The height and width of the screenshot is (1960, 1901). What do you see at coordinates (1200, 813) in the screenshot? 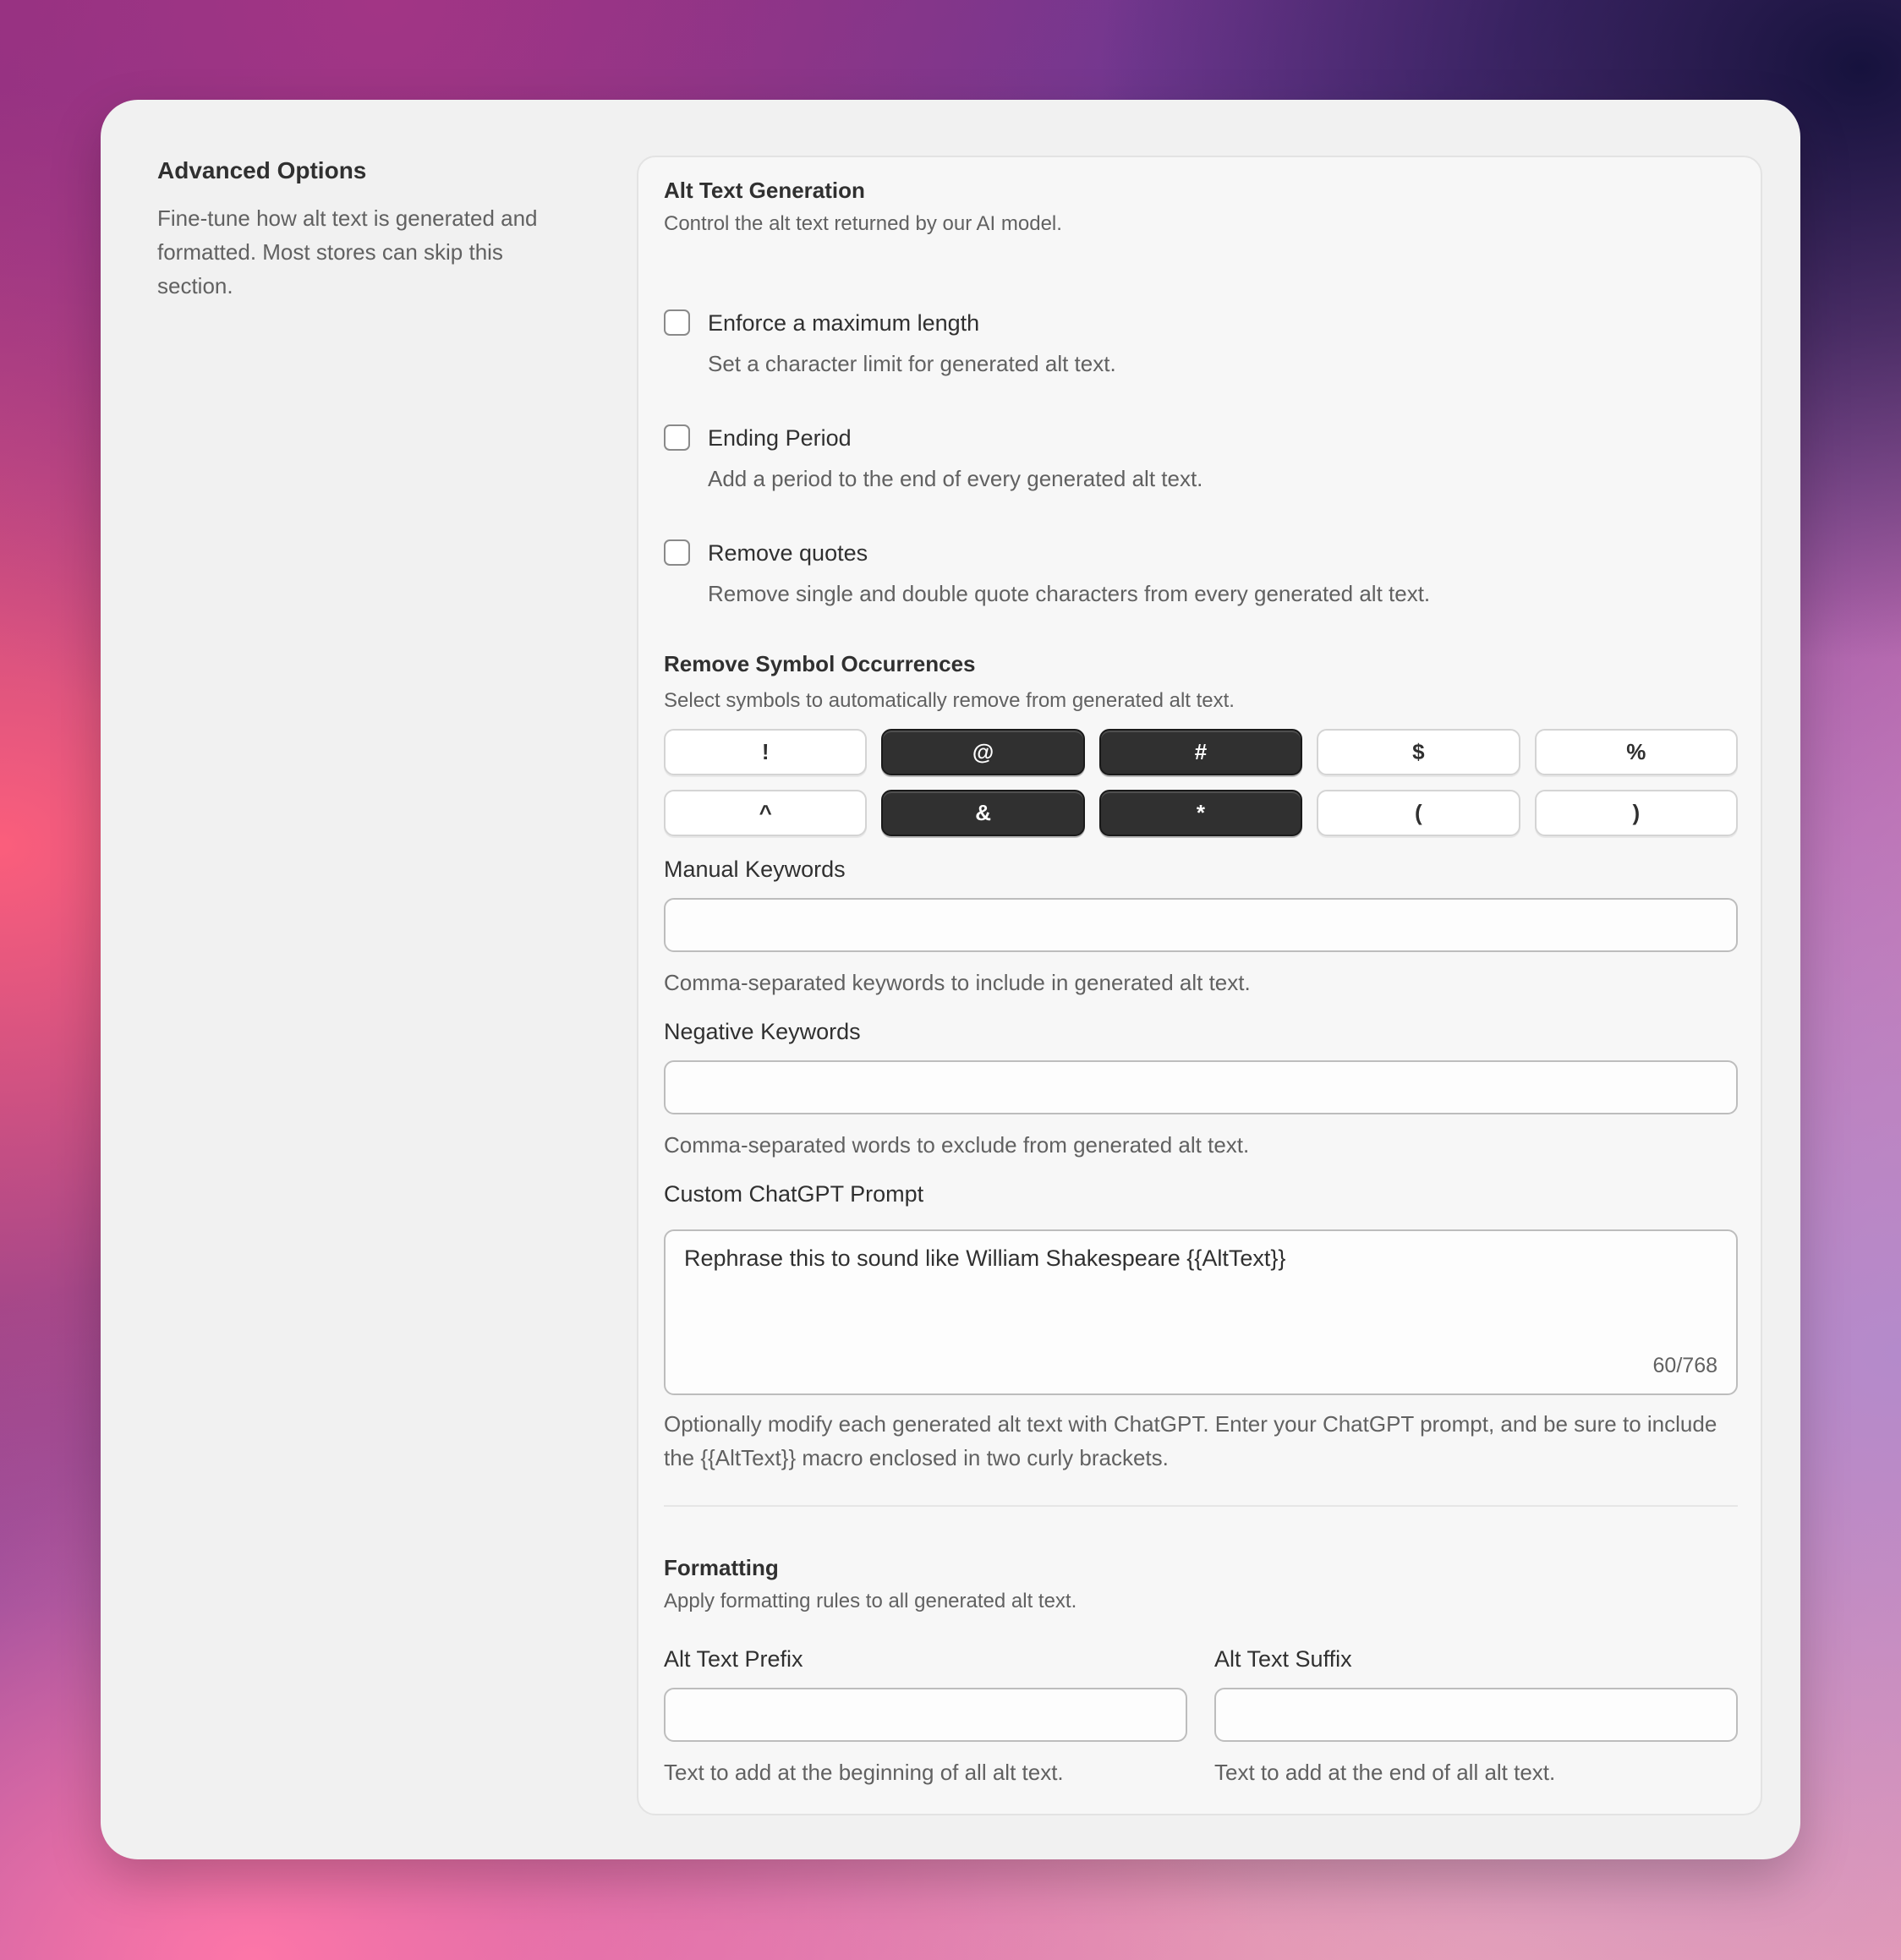
I see `symbol-toggle-button: *` at bounding box center [1200, 813].